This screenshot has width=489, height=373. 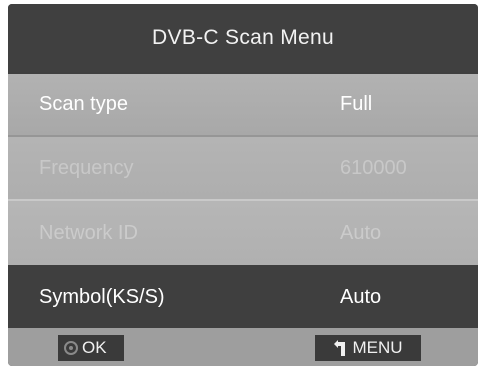 I want to click on frequency-value: 610000, so click(x=373, y=167).